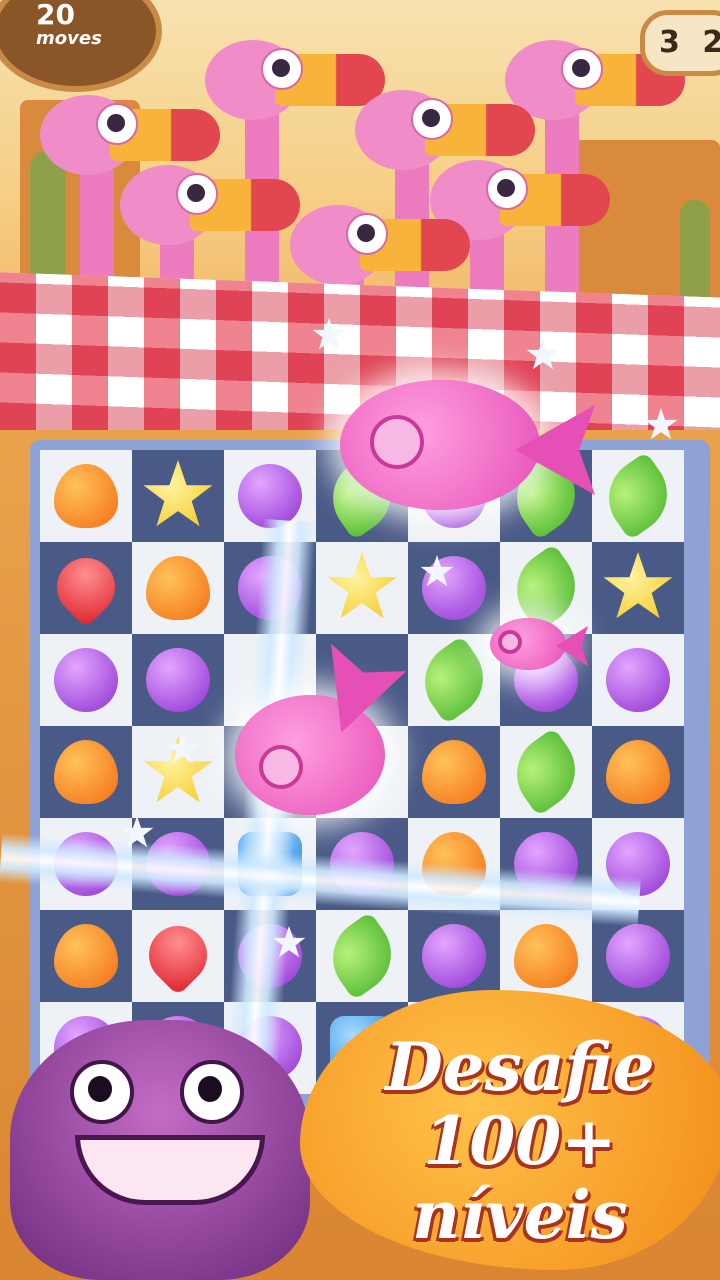  Describe the element at coordinates (520, 1067) in the screenshot. I see `promo-line-1: Desafie` at that location.